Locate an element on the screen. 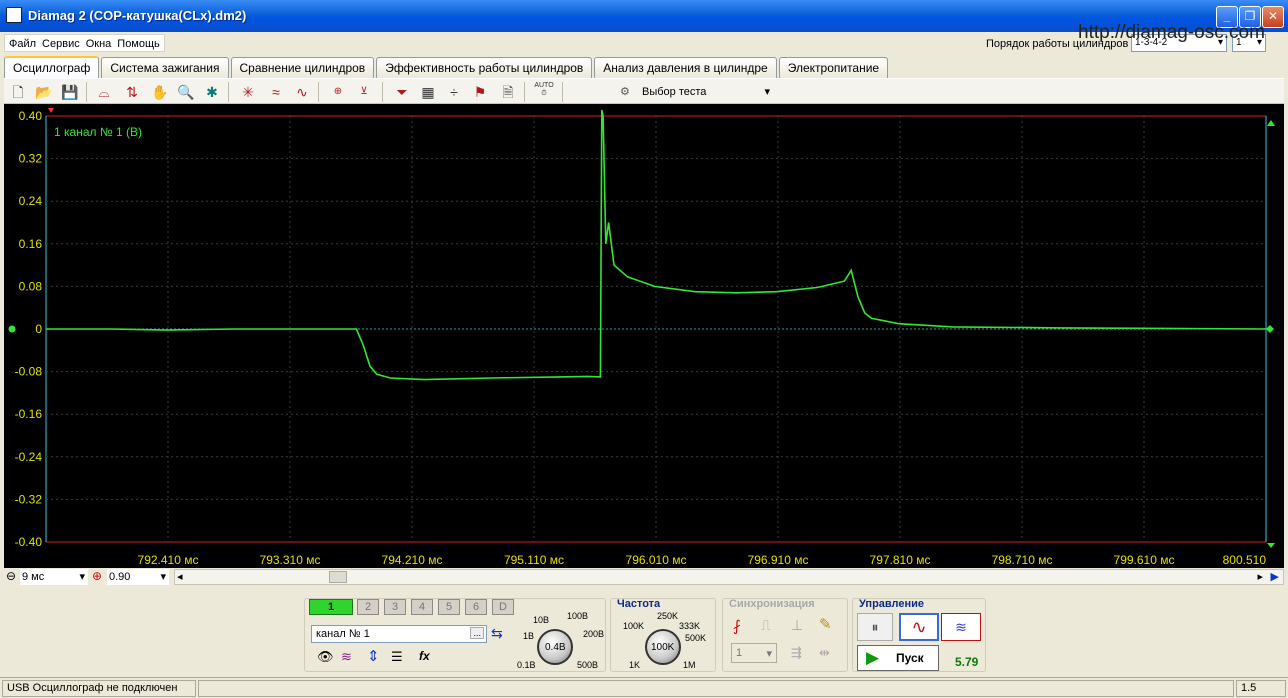  rising-edge-icon: ⨏ is located at coordinates (737, 626).